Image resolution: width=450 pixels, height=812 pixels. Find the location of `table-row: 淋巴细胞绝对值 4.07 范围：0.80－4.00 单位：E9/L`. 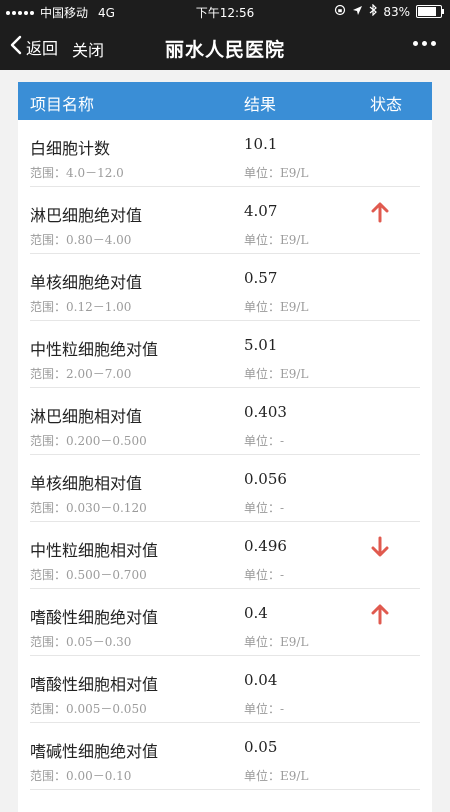

table-row: 淋巴细胞绝对值 4.07 范围：0.80－4.00 单位：E9/L is located at coordinates (225, 220).